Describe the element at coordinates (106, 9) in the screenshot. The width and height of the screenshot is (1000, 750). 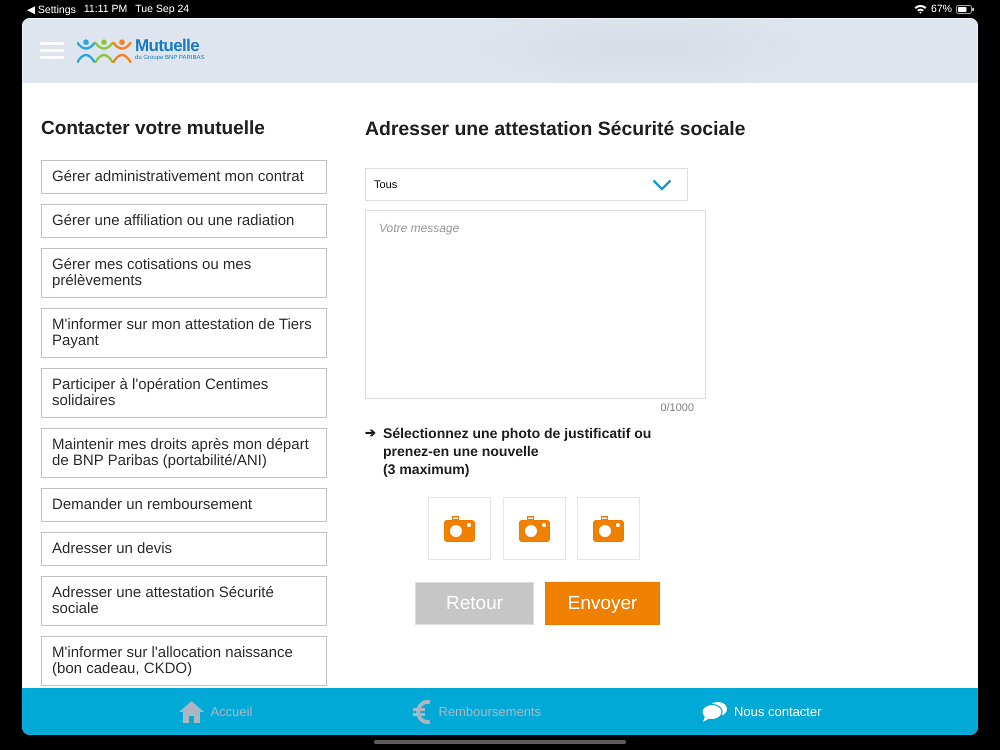
I see `status-time: 11:11 PM` at that location.